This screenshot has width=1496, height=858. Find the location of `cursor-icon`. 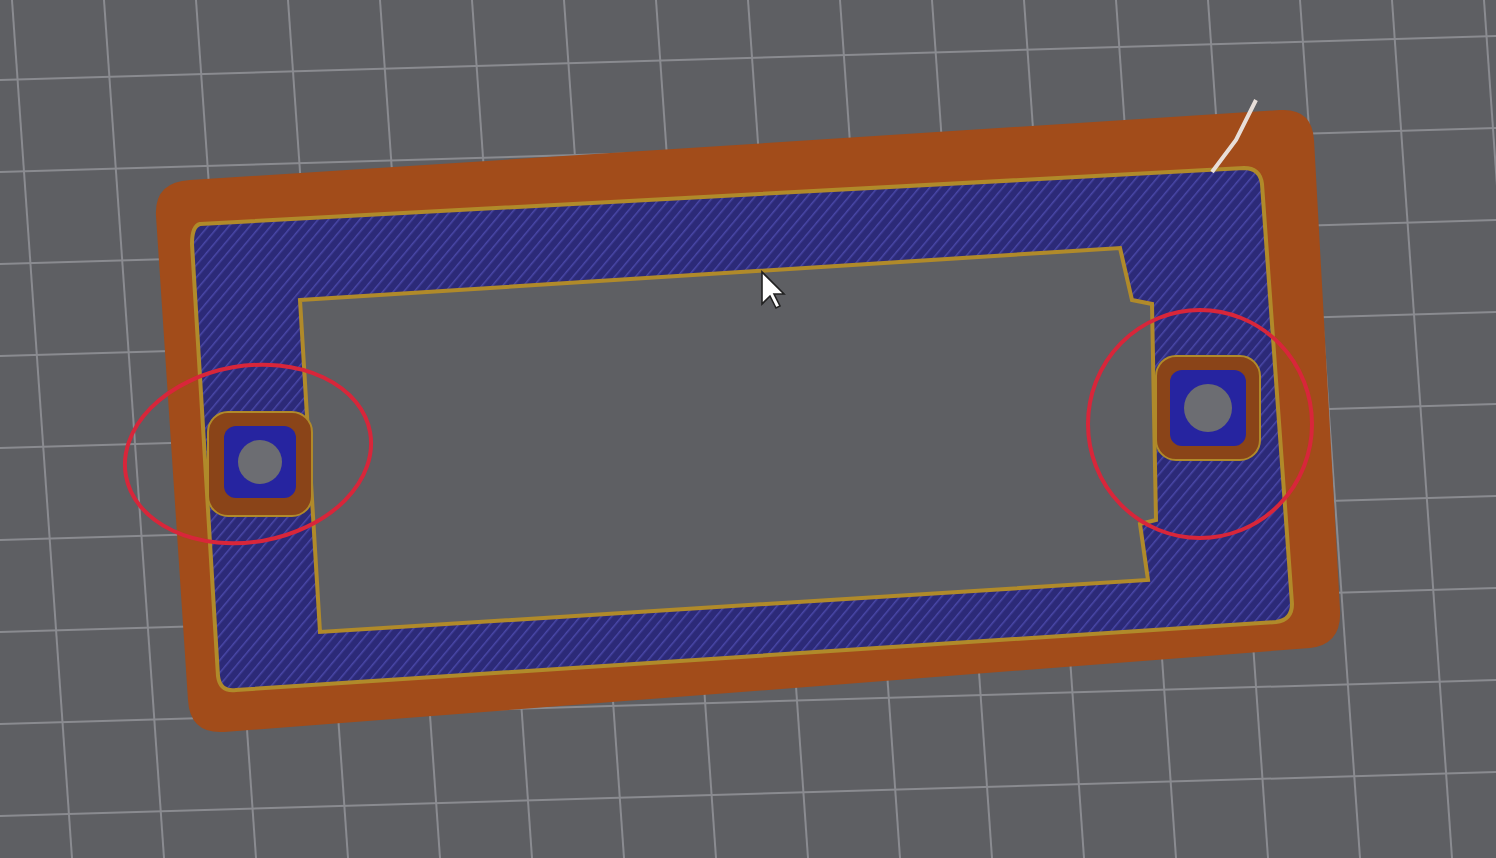

cursor-icon is located at coordinates (773, 290).